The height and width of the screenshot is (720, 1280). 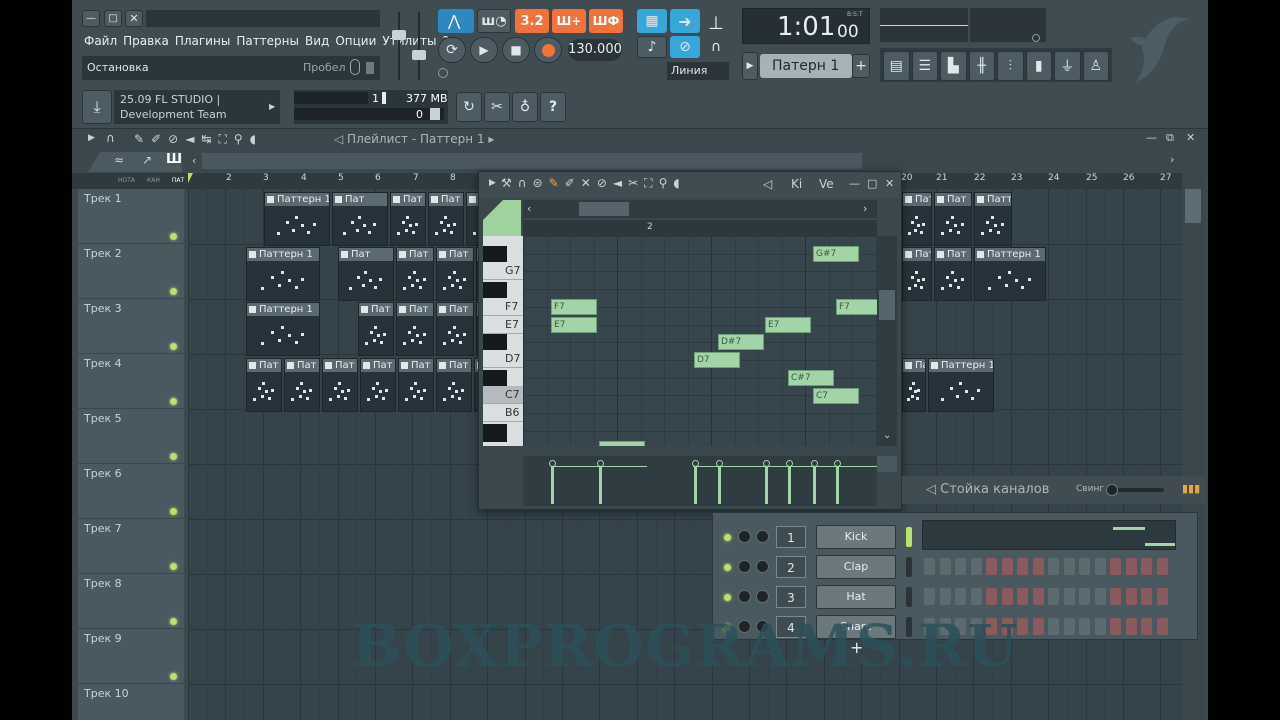 What do you see at coordinates (791, 597) in the screenshot?
I see `channel-mixer-number: 3` at bounding box center [791, 597].